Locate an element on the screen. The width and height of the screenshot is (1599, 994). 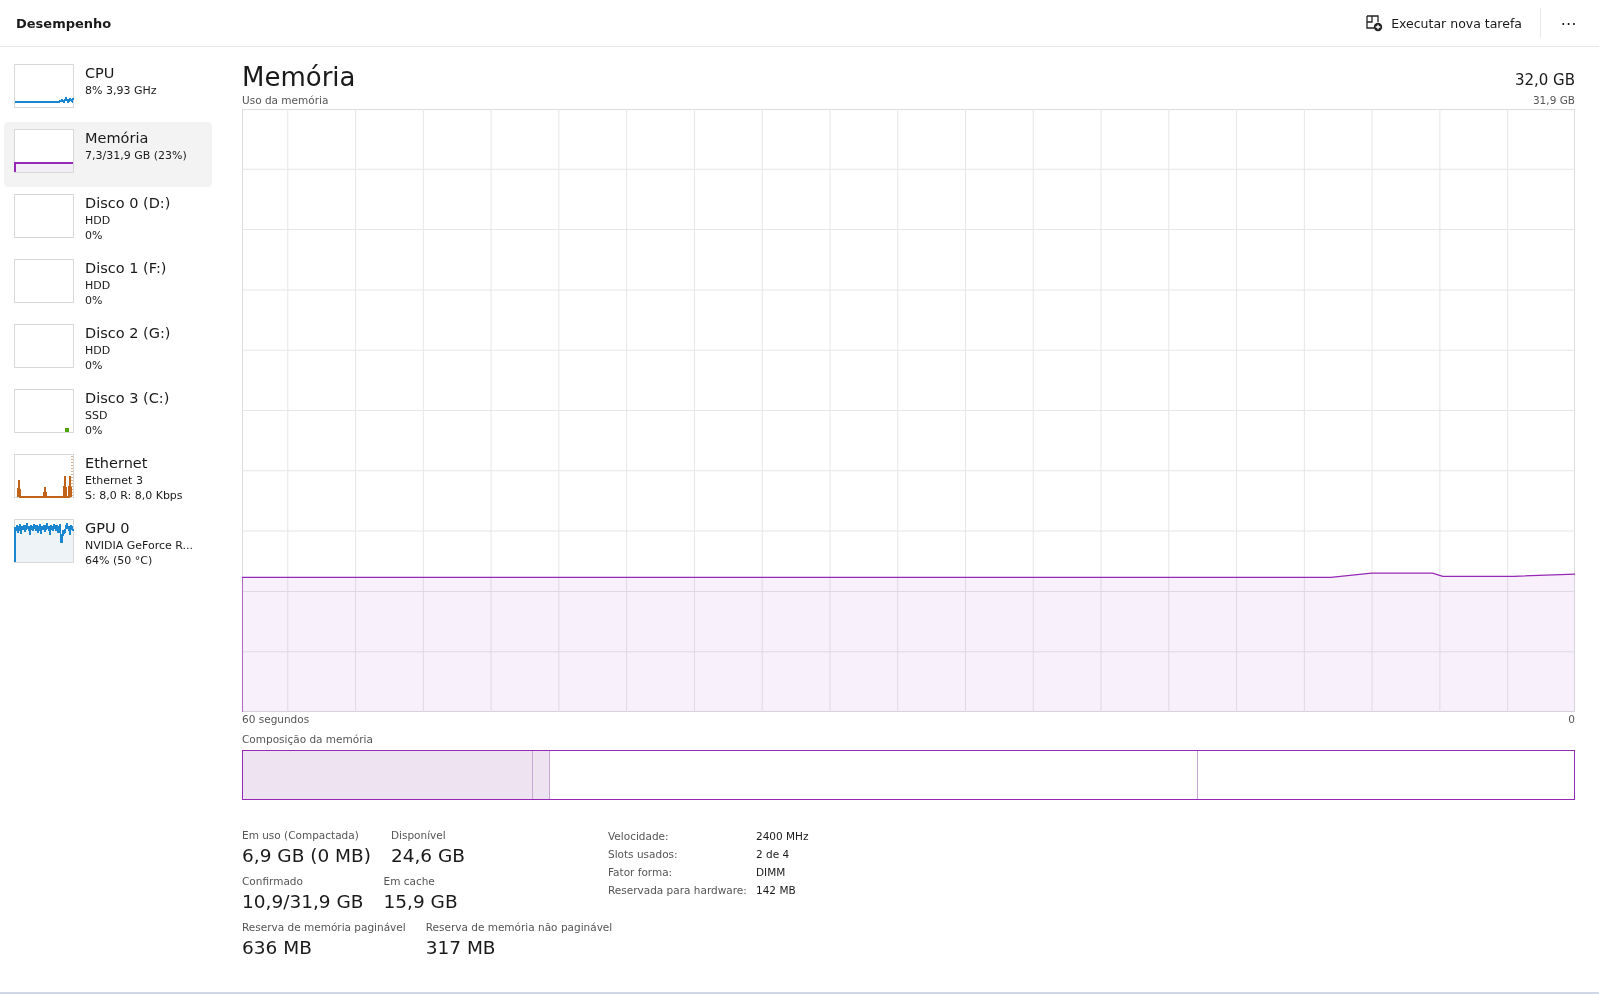
stat-value: 10,9/31,9 GB is located at coordinates (303, 902).